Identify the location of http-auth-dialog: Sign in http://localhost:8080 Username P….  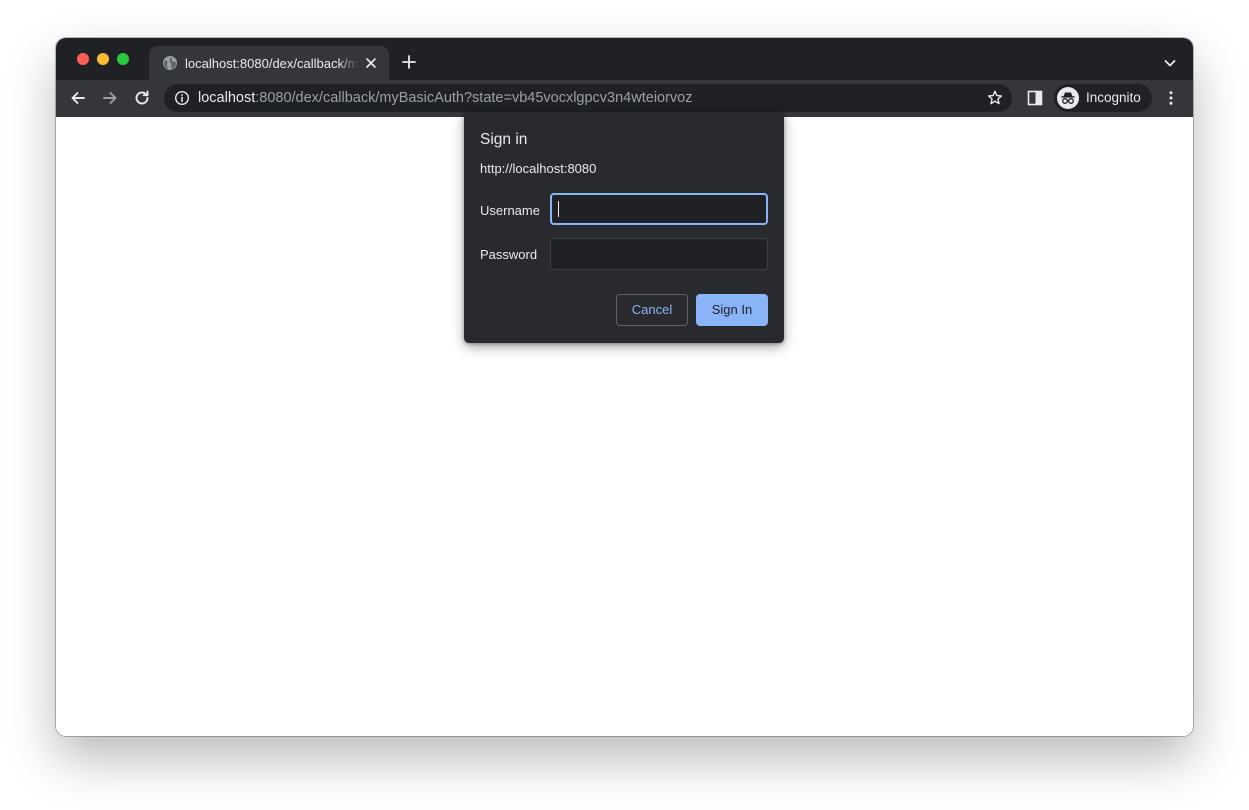
(624, 227).